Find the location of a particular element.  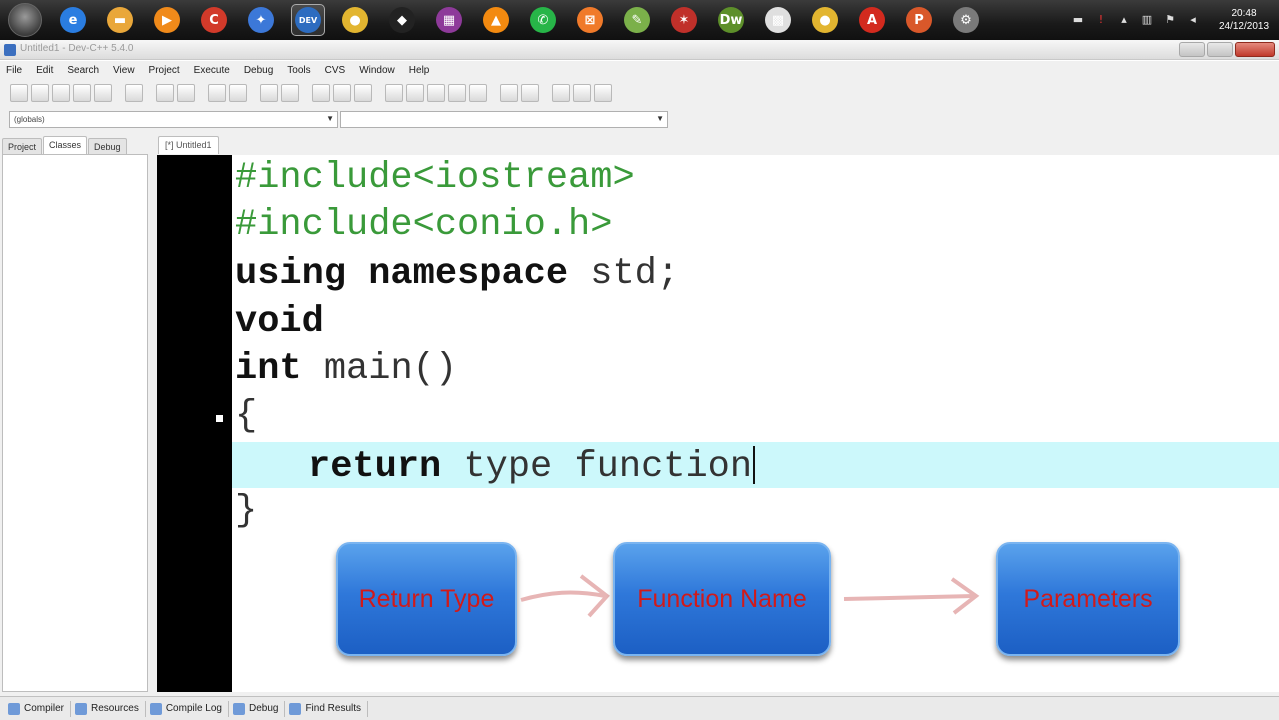

signal-icon: ▥ is located at coordinates (1147, 20).